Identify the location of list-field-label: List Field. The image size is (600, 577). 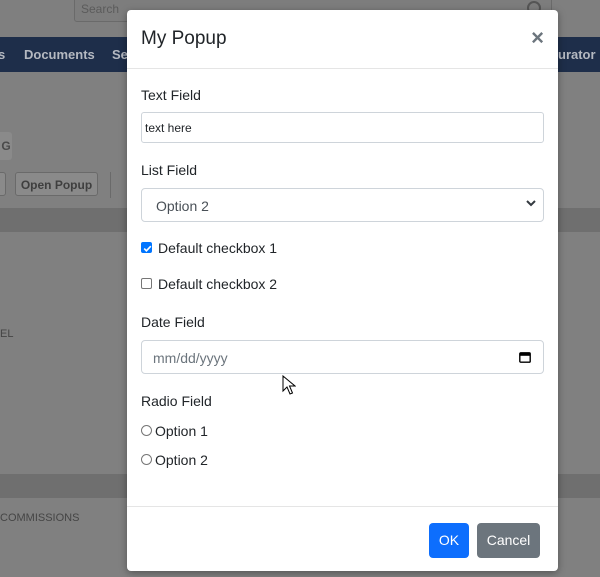
(169, 170).